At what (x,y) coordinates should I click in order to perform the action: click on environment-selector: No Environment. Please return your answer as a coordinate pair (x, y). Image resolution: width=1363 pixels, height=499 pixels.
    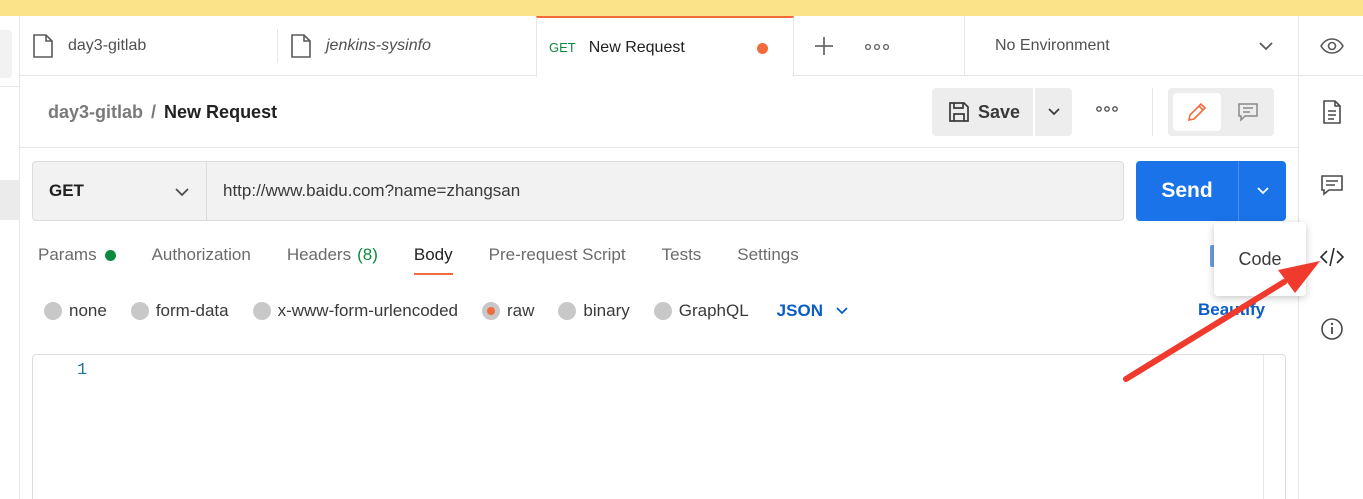
    Looking at the image, I should click on (1131, 46).